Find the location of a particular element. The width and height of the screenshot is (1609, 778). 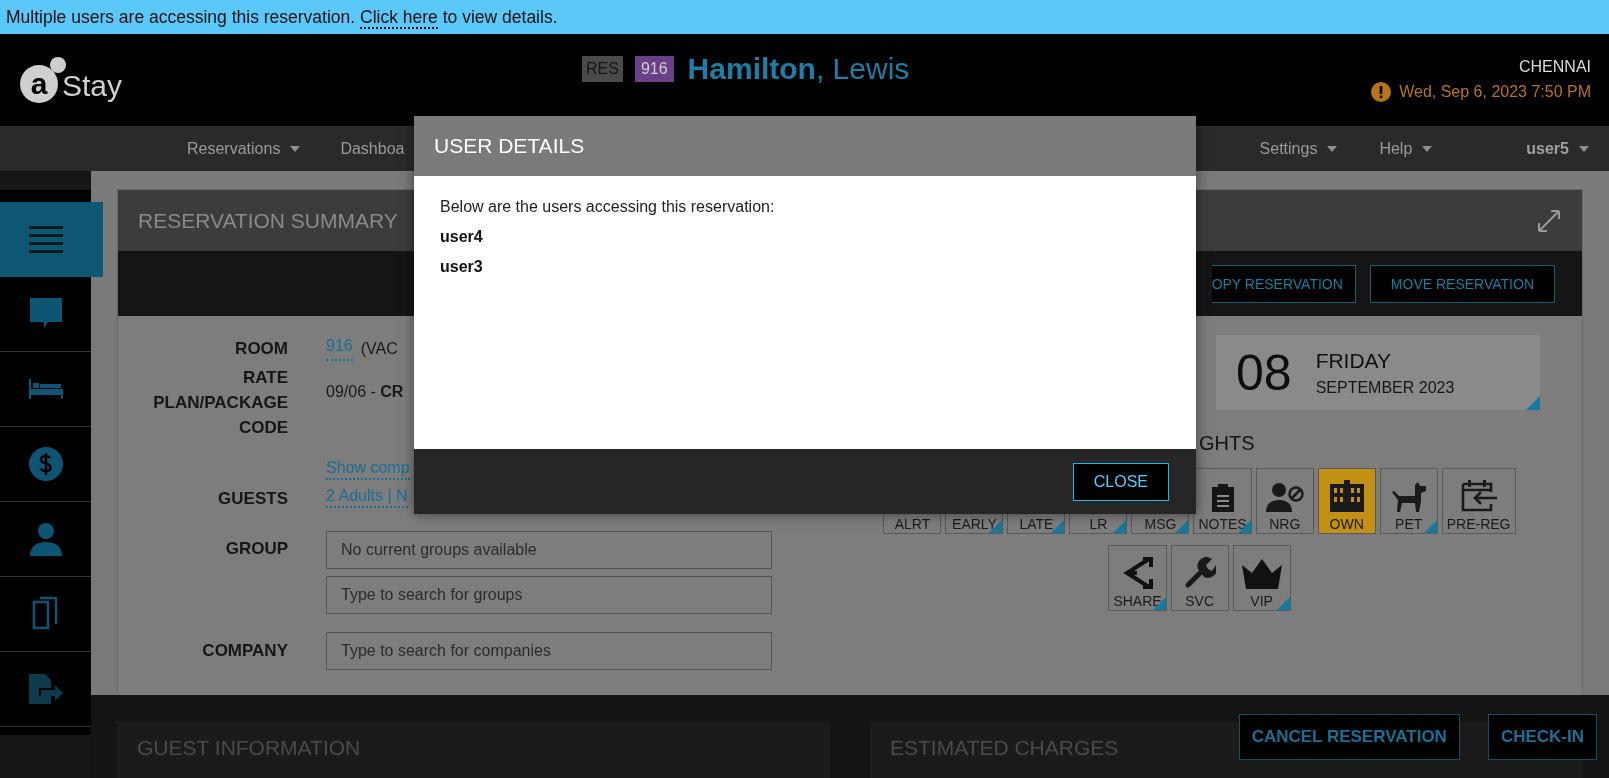

date-time: Wed, Sep 6, 2023 7:50 PM is located at coordinates (1495, 92).